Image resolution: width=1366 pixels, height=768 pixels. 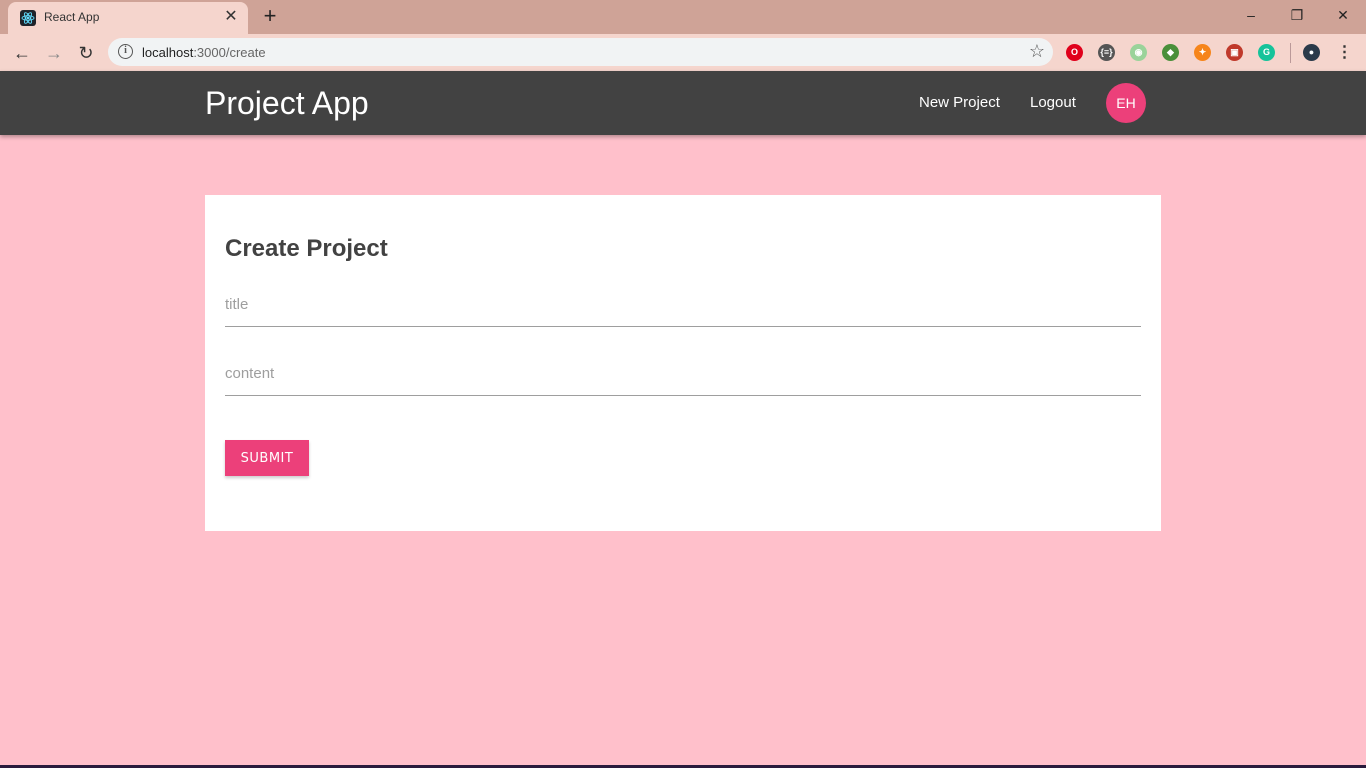 I want to click on browser-tabstrip: React App ✕ + – ❐ ✕, so click(x=683, y=17).